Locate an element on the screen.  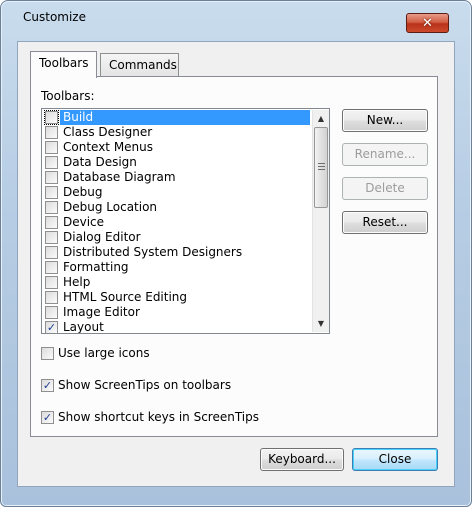
tab-commands: Commands is located at coordinates (139, 65).